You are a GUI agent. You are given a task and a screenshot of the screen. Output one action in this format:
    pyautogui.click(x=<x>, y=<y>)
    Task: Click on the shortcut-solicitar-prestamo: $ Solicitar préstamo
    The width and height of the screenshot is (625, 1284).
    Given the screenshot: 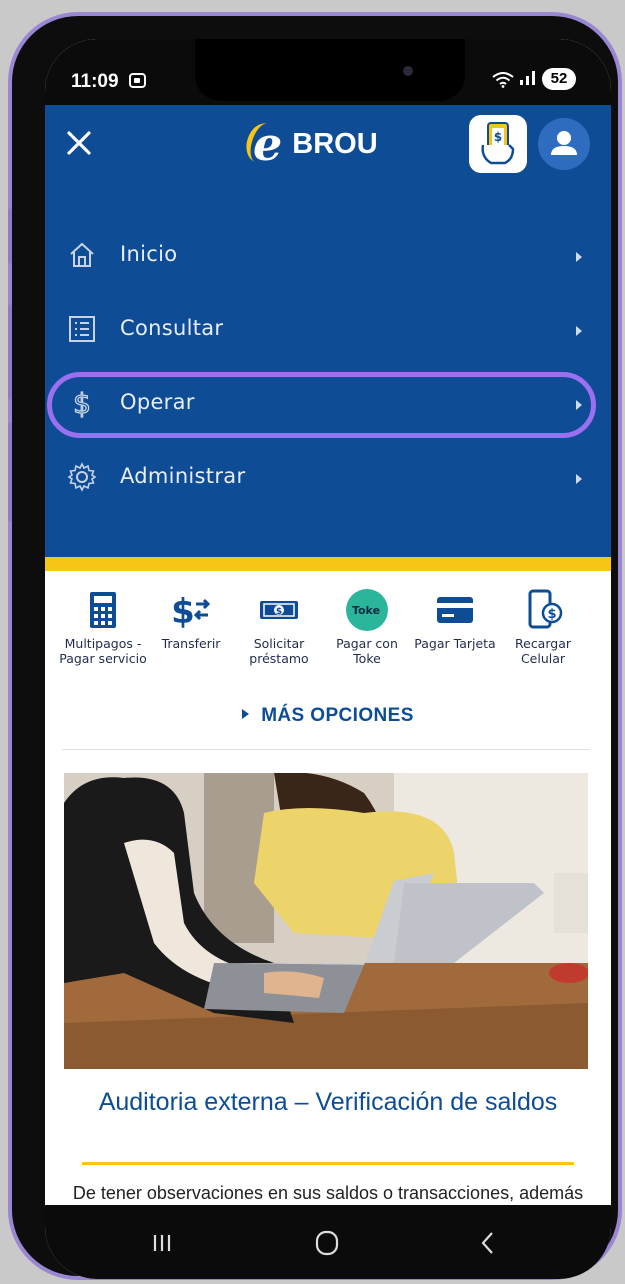 What is the action you would take?
    pyautogui.click(x=279, y=627)
    